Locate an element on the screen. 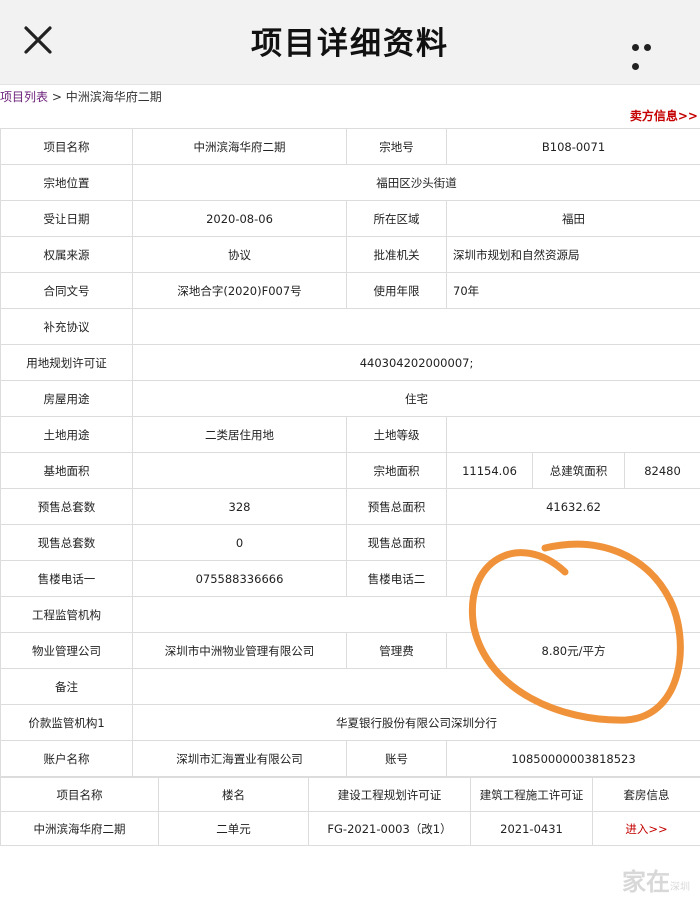 The width and height of the screenshot is (700, 913). district-label: 所在区域 is located at coordinates (396, 218).